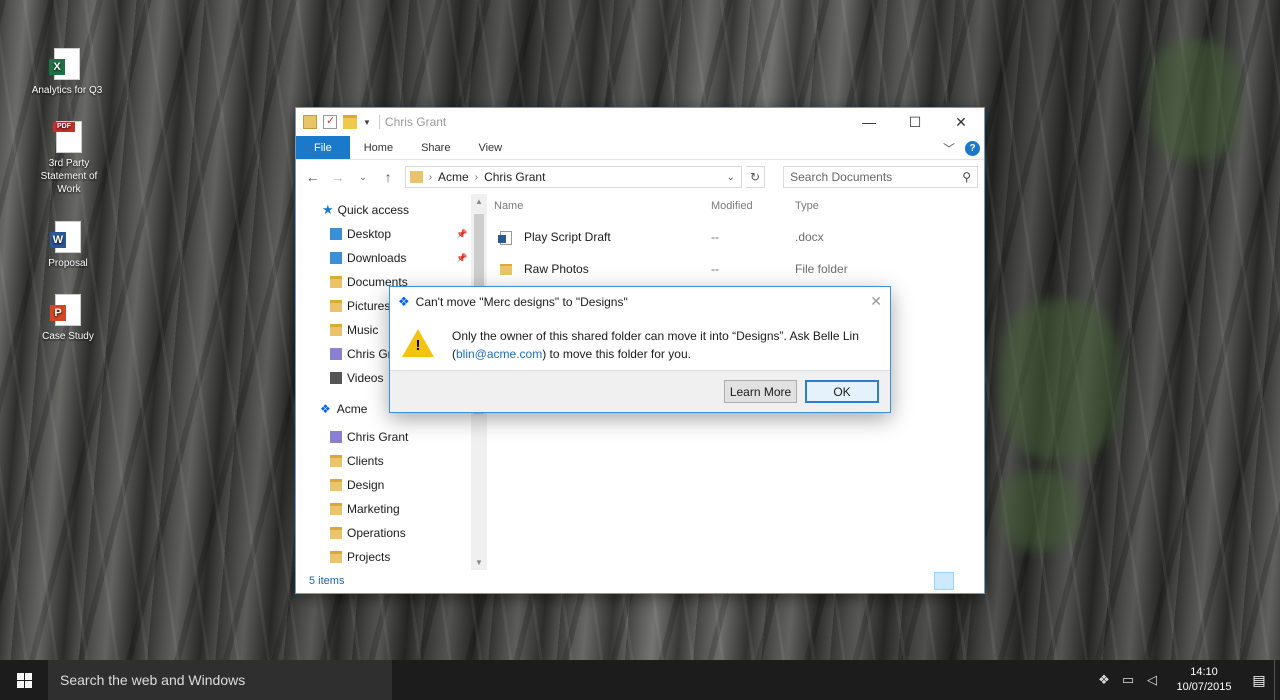 This screenshot has width=1280, height=700. I want to click on expand-ribbon-chevron-icon: ﹀, so click(949, 148).